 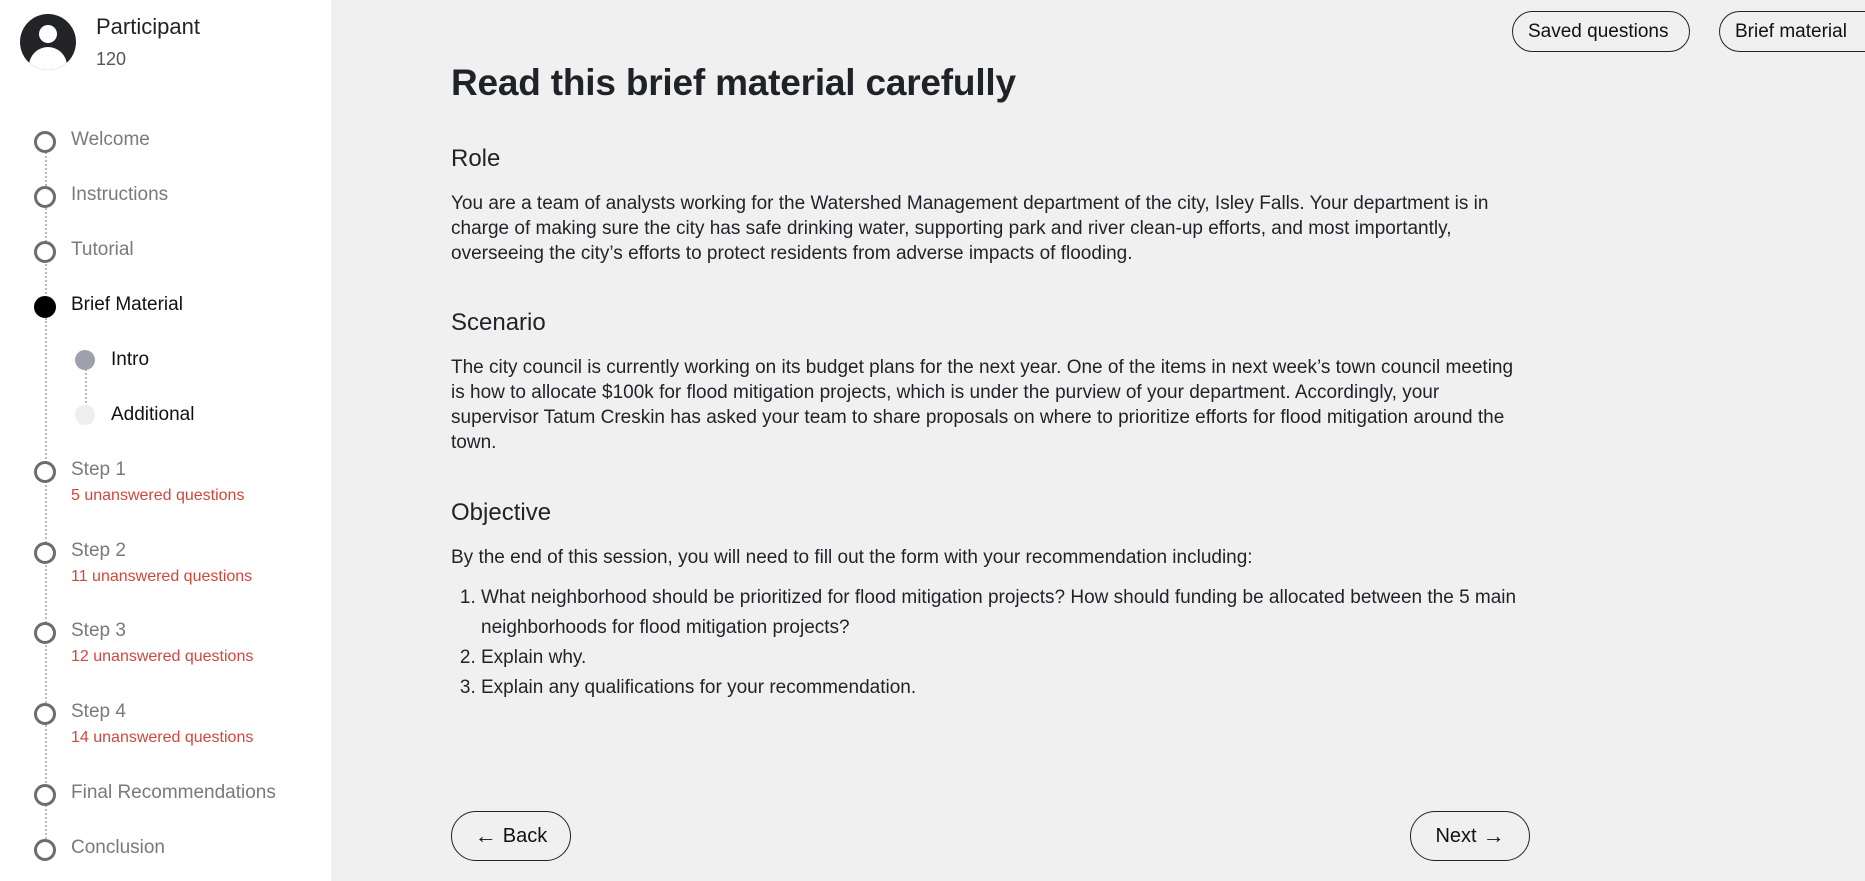 I want to click on saved-questions-button: Saved questions, so click(x=1601, y=31).